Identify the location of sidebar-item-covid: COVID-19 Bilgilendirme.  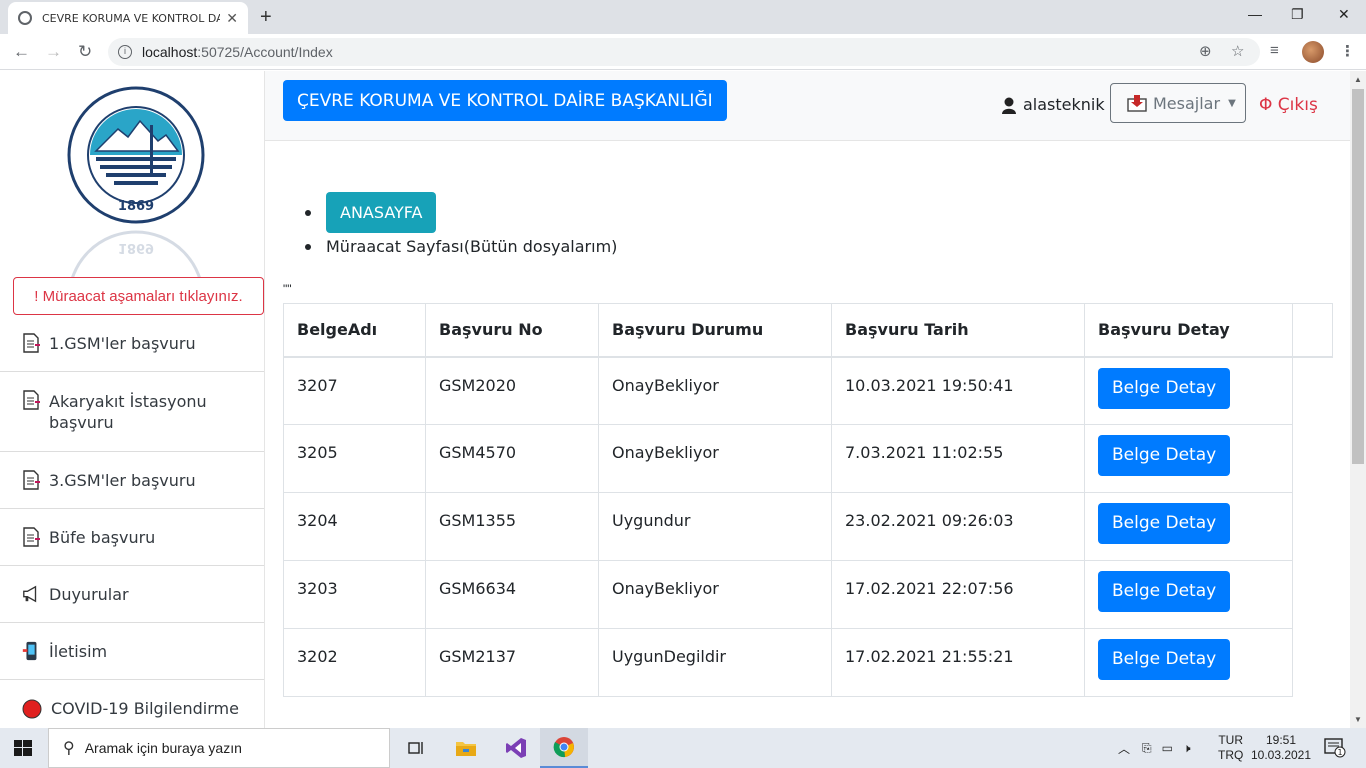
(132, 704).